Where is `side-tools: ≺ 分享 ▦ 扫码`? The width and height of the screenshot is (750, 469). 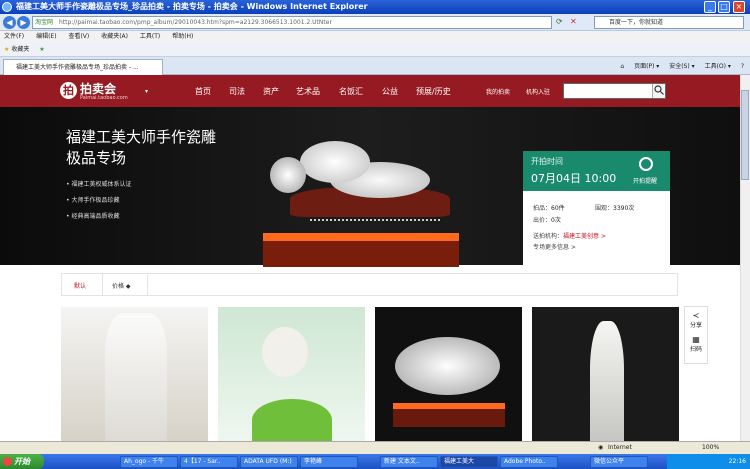
side-tools: ≺ 分享 ▦ 扫码 is located at coordinates (696, 335).